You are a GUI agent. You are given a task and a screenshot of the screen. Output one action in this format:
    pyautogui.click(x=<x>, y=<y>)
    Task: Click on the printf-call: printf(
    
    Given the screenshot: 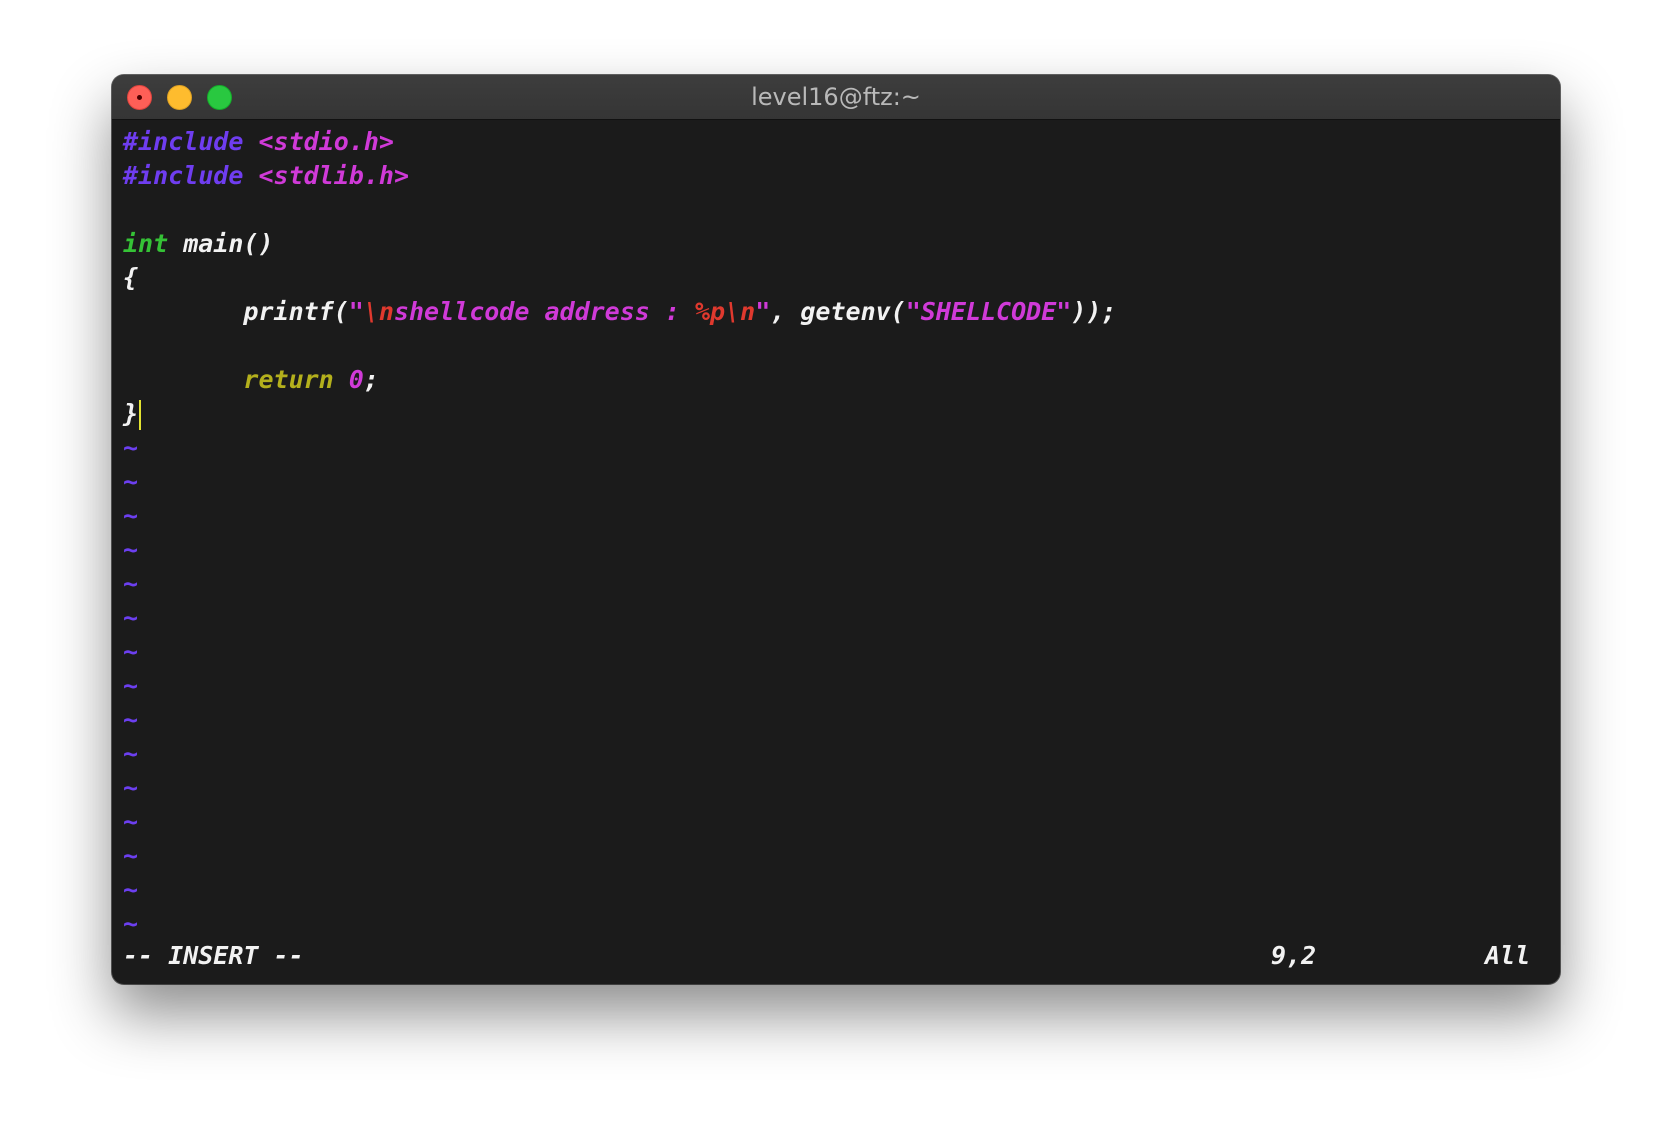 What is the action you would take?
    pyautogui.click(x=296, y=311)
    